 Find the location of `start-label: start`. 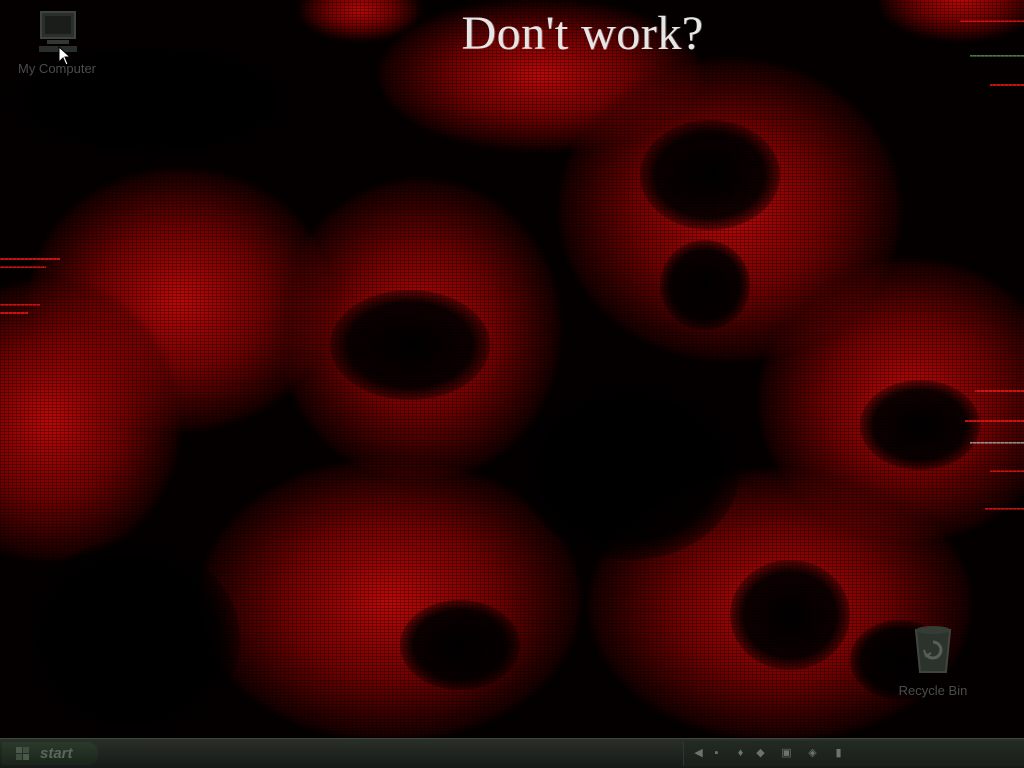

start-label: start is located at coordinates (56, 753).